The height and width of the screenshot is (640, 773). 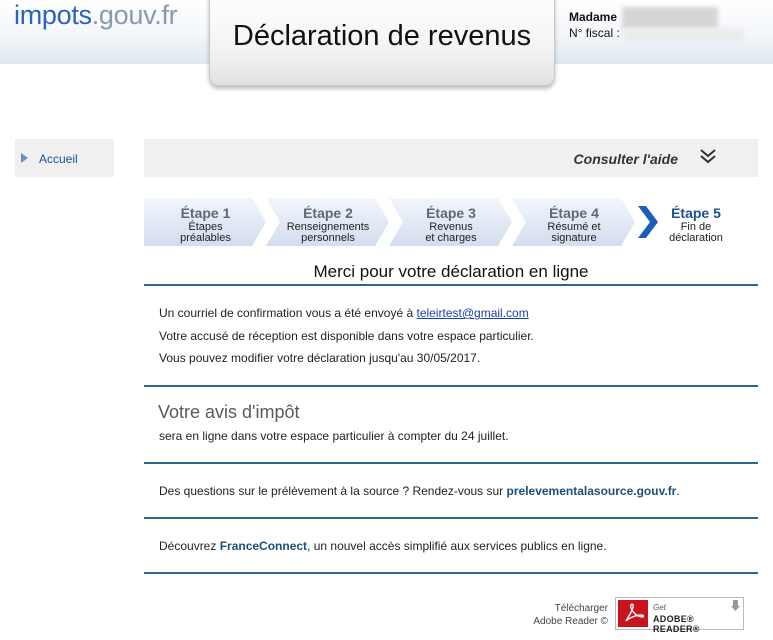 I want to click on franceconnect-link: FranceConnect, so click(x=263, y=546).